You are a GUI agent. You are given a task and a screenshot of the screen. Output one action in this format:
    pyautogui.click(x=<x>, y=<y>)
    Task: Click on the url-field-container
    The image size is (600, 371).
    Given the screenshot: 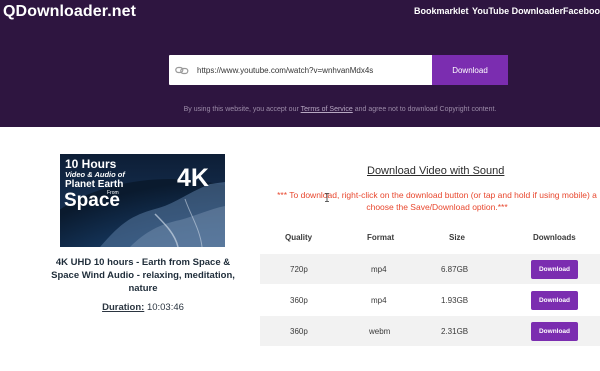 What is the action you would take?
    pyautogui.click(x=300, y=70)
    